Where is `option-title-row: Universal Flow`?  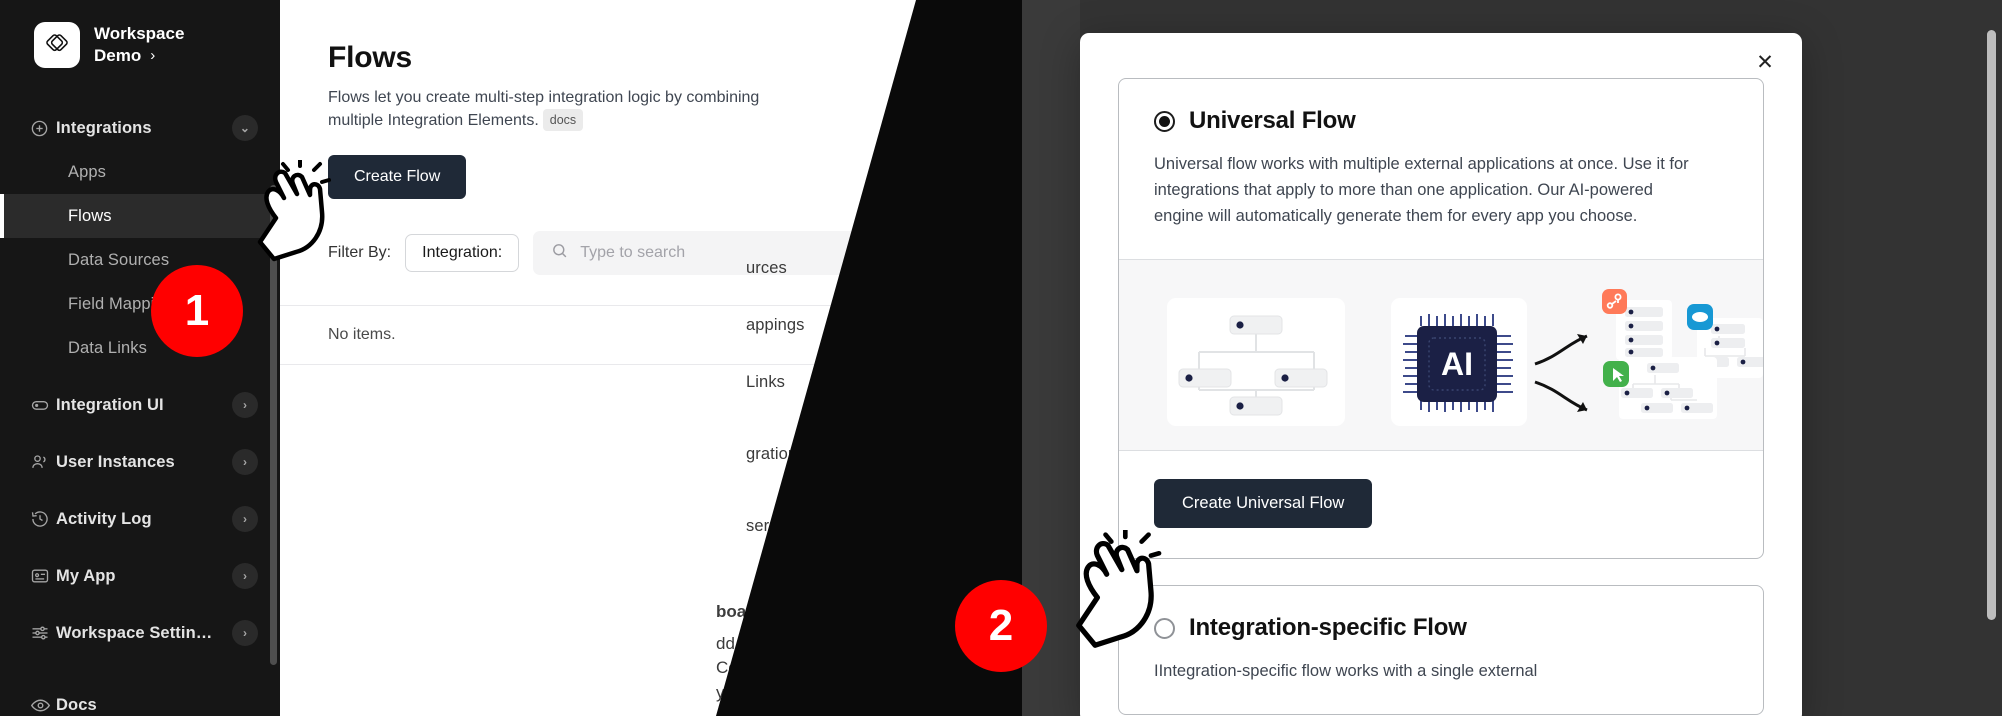 option-title-row: Universal Flow is located at coordinates (1441, 121).